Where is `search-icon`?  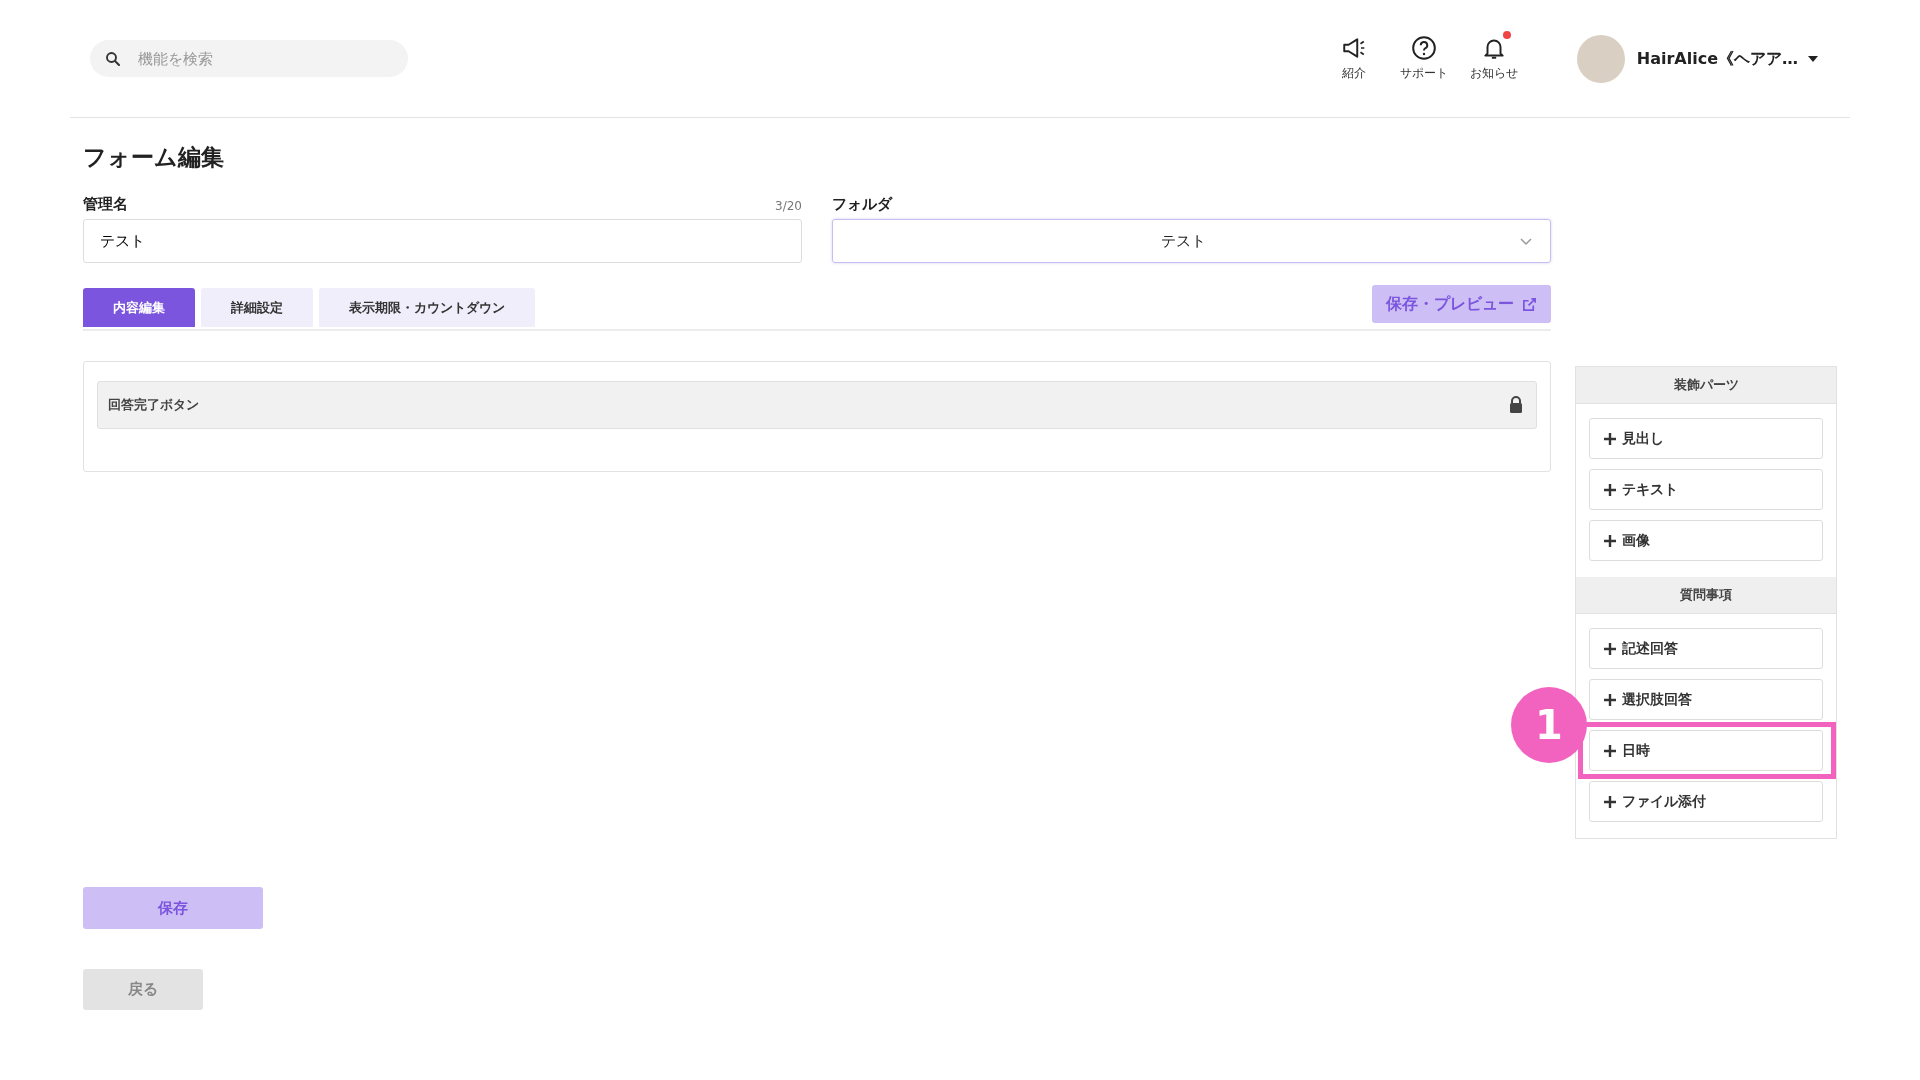 search-icon is located at coordinates (113, 59).